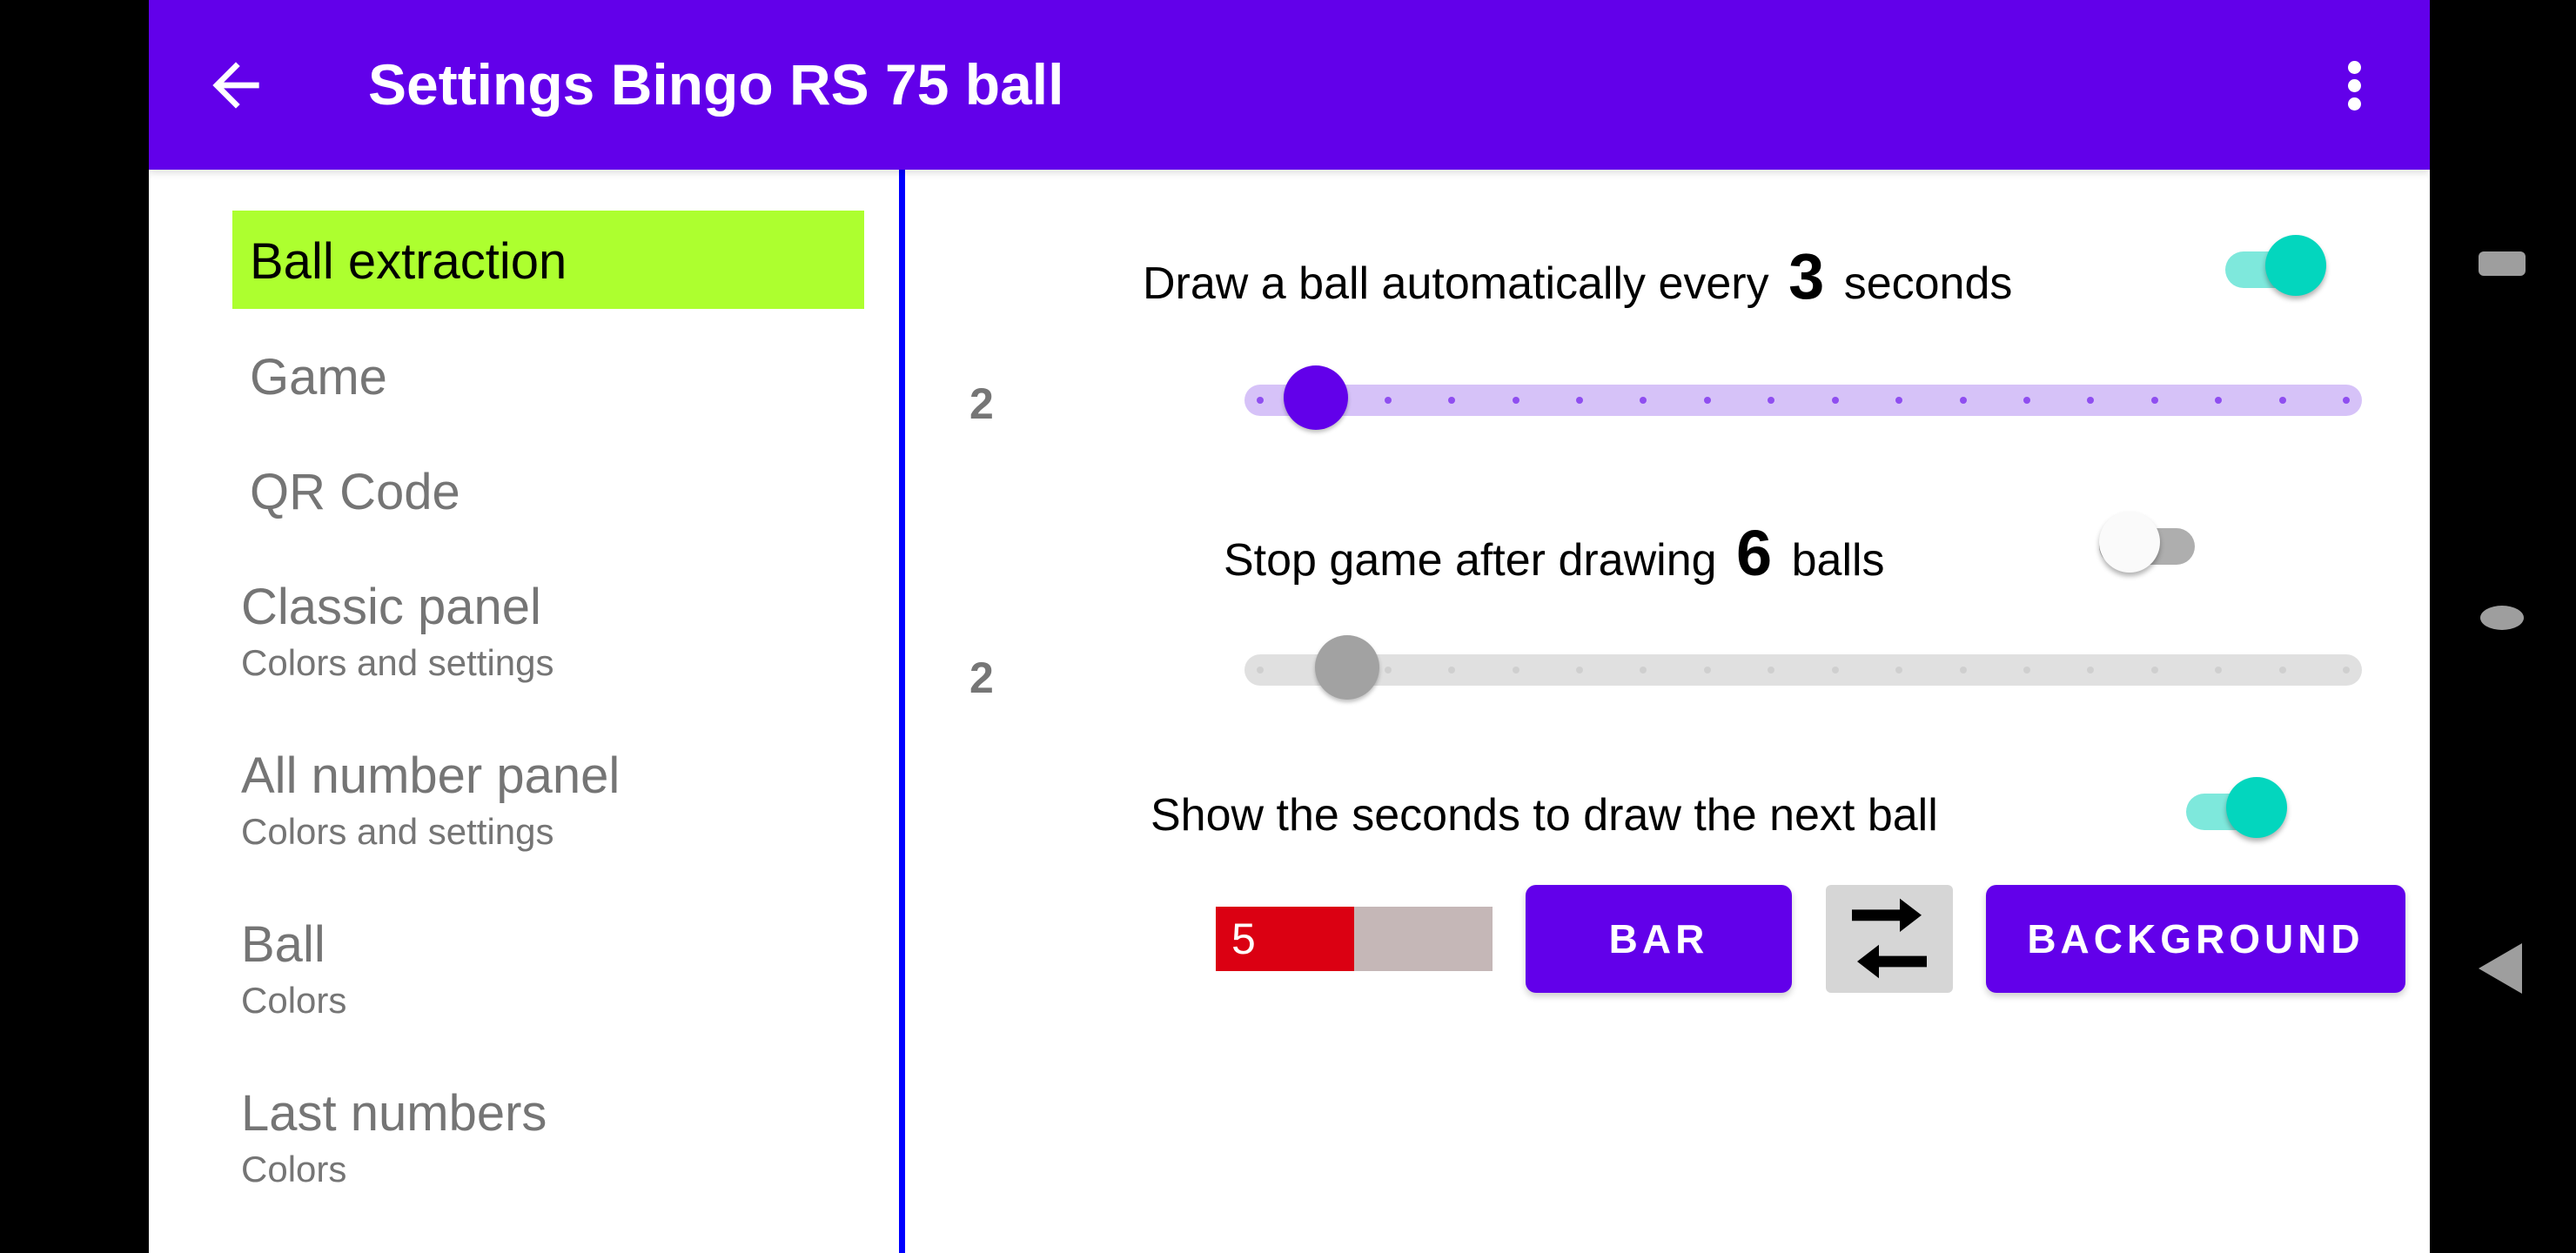  What do you see at coordinates (981, 403) in the screenshot?
I see `auto-draw-min-label: 2` at bounding box center [981, 403].